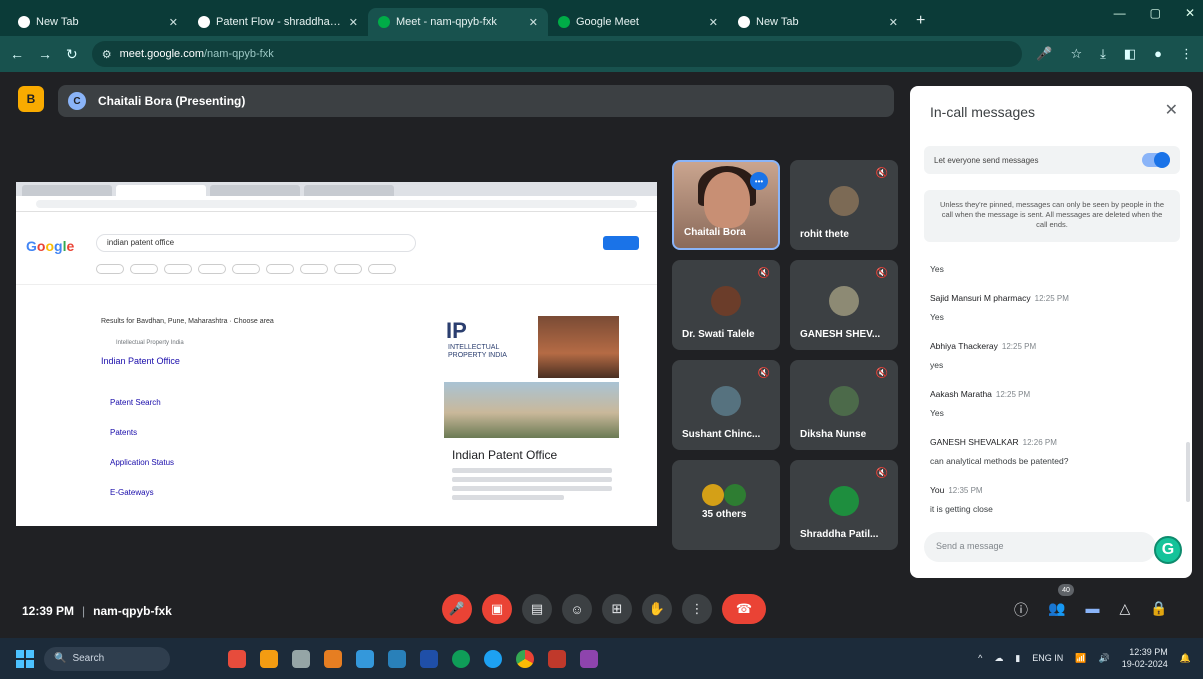 The width and height of the screenshot is (1203, 679). Describe the element at coordinates (1158, 54) in the screenshot. I see `profile-icon: ●` at that location.